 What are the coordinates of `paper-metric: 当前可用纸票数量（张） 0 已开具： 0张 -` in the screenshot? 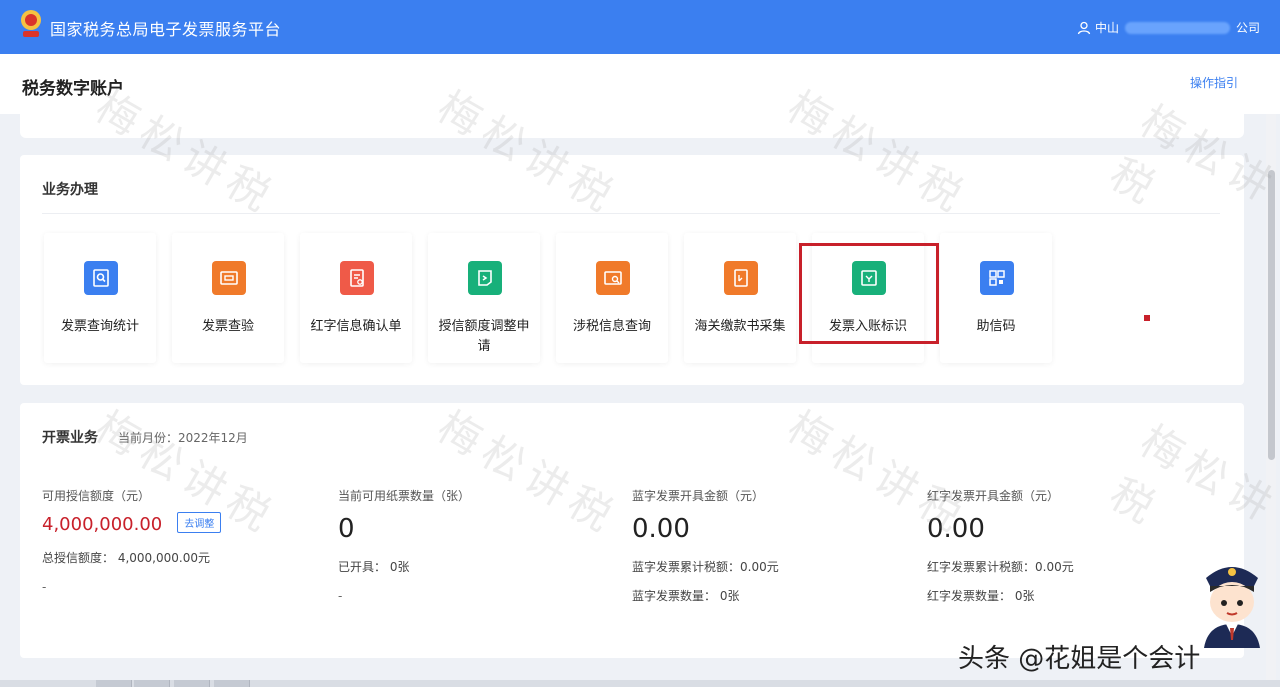 It's located at (478, 545).